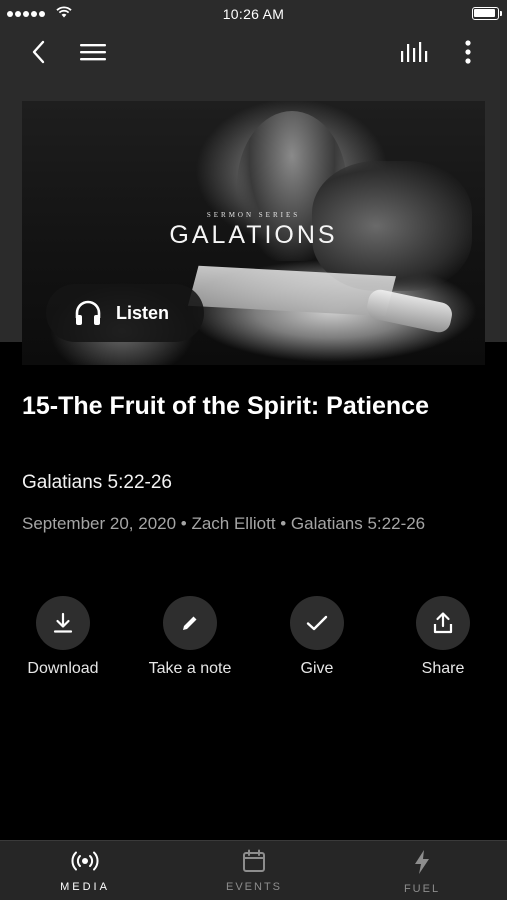 This screenshot has height=900, width=507. What do you see at coordinates (85, 887) in the screenshot?
I see `tab-media-label: MEDIA` at bounding box center [85, 887].